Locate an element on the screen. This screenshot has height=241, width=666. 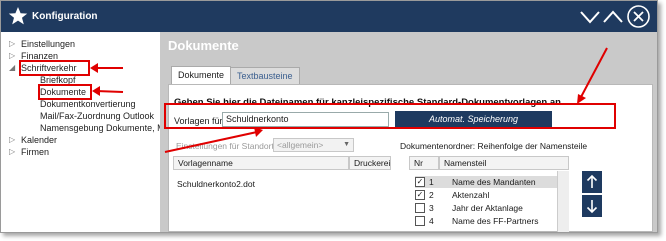
name-part-number: 3 is located at coordinates (431, 208).